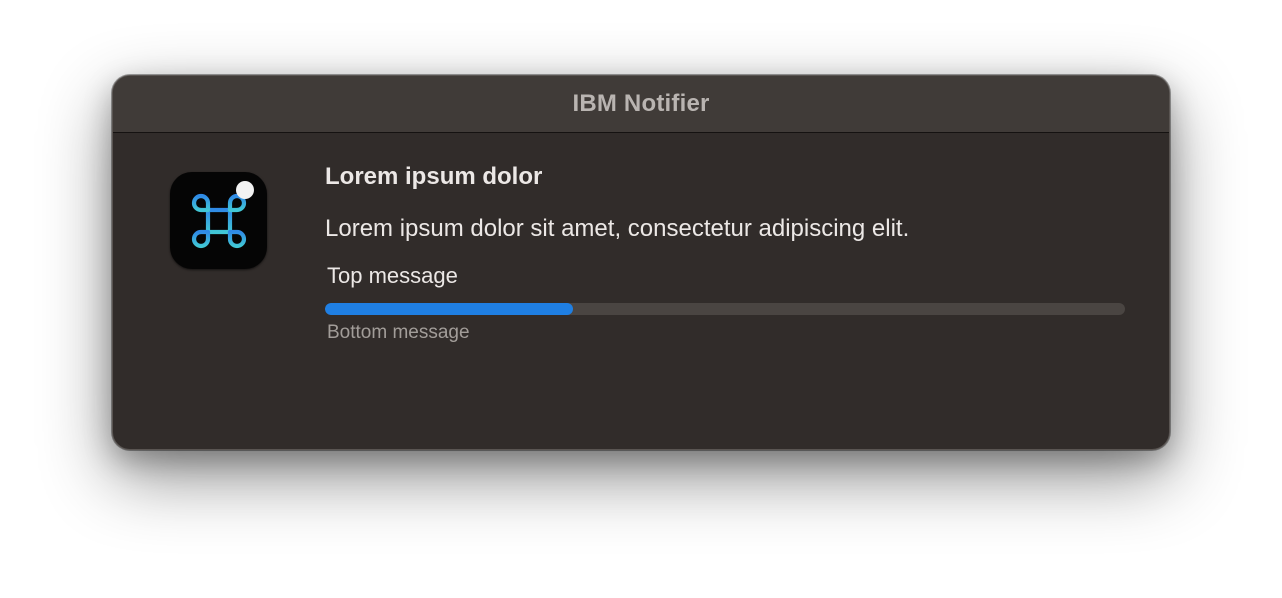 This screenshot has width=1282, height=598. Describe the element at coordinates (449, 309) in the screenshot. I see `progress-bar-fill` at that location.